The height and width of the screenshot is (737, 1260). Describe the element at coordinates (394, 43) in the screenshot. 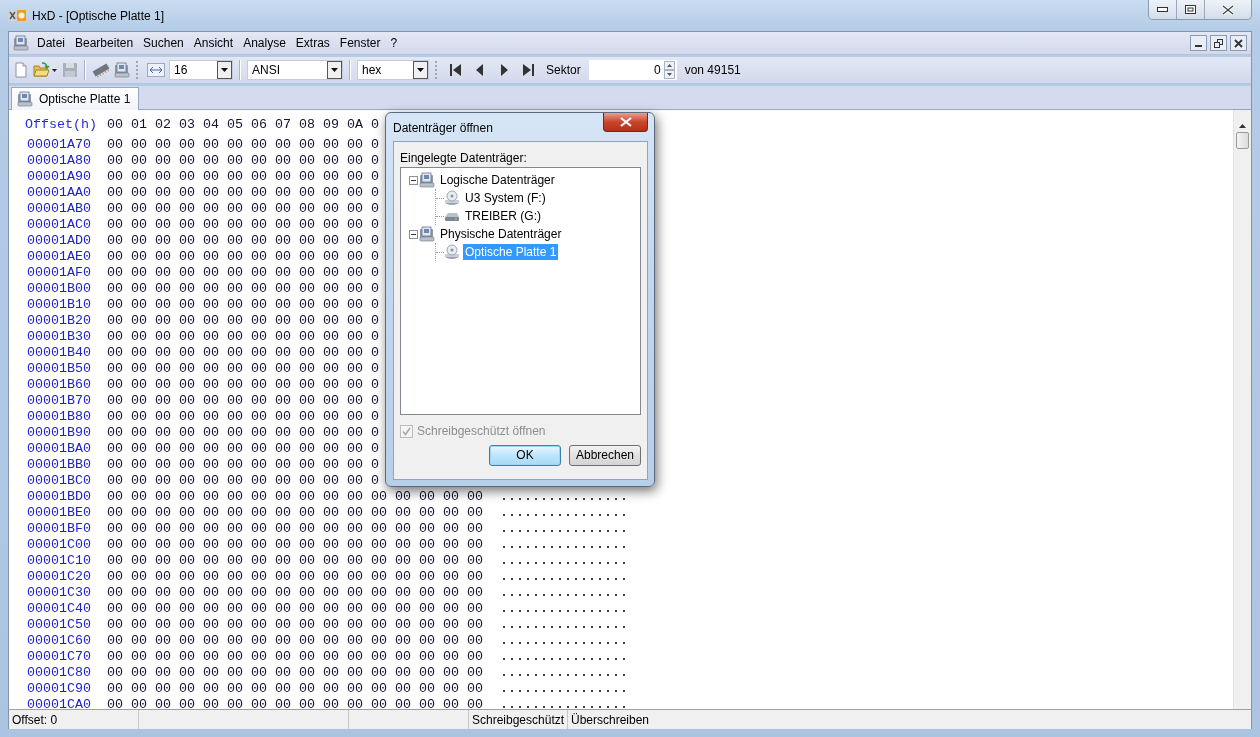

I see `menu-item: ?` at that location.